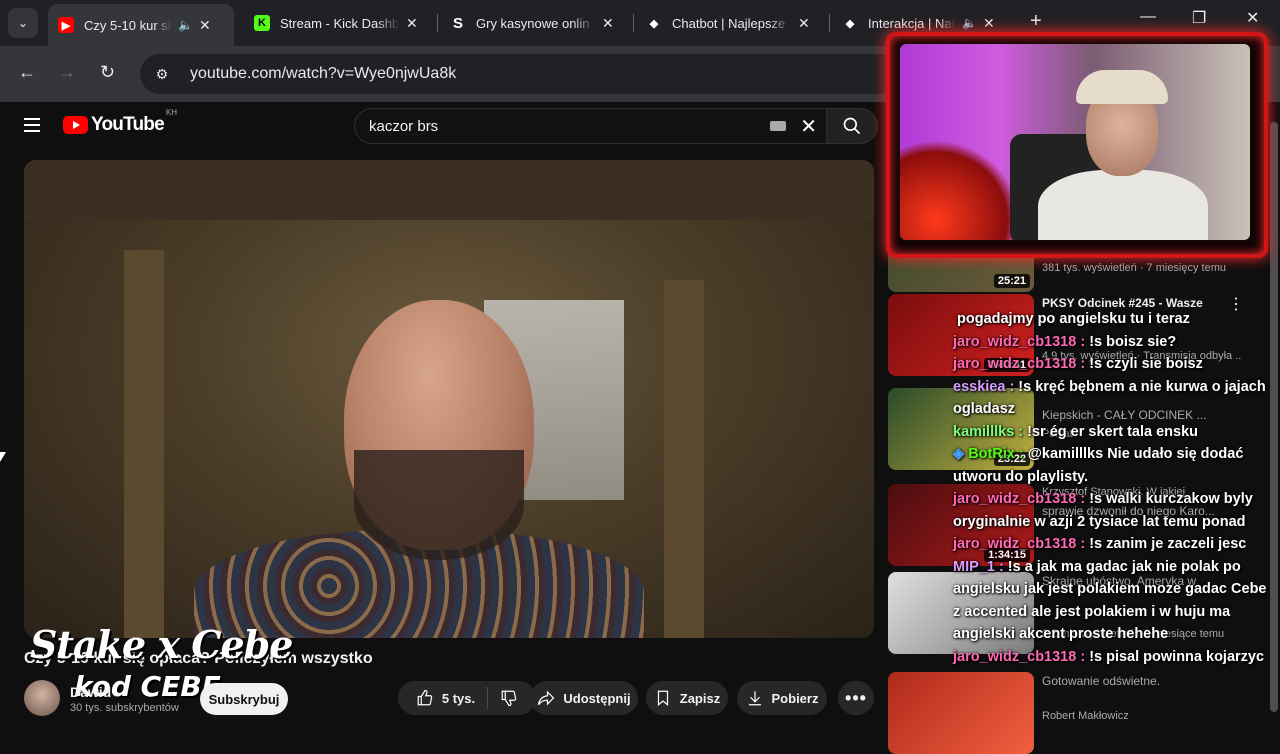  What do you see at coordinates (67, 72) in the screenshot?
I see `forward-icon: →` at bounding box center [67, 72].